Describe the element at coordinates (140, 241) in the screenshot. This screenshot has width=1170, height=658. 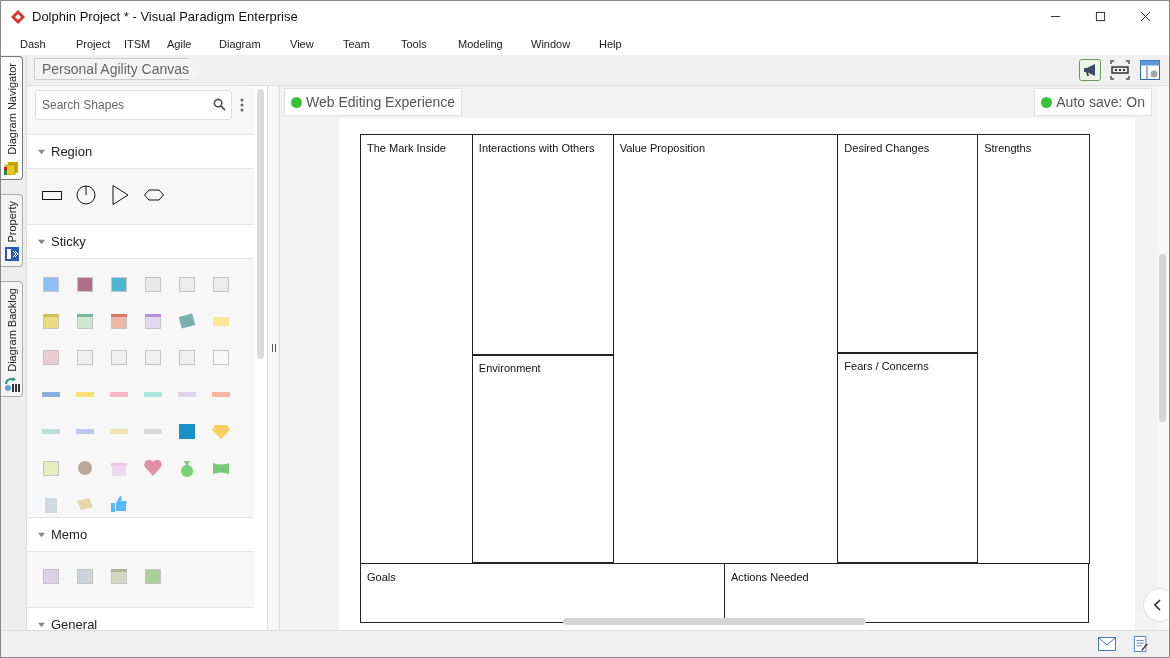
I see `section-header: Sticky` at that location.